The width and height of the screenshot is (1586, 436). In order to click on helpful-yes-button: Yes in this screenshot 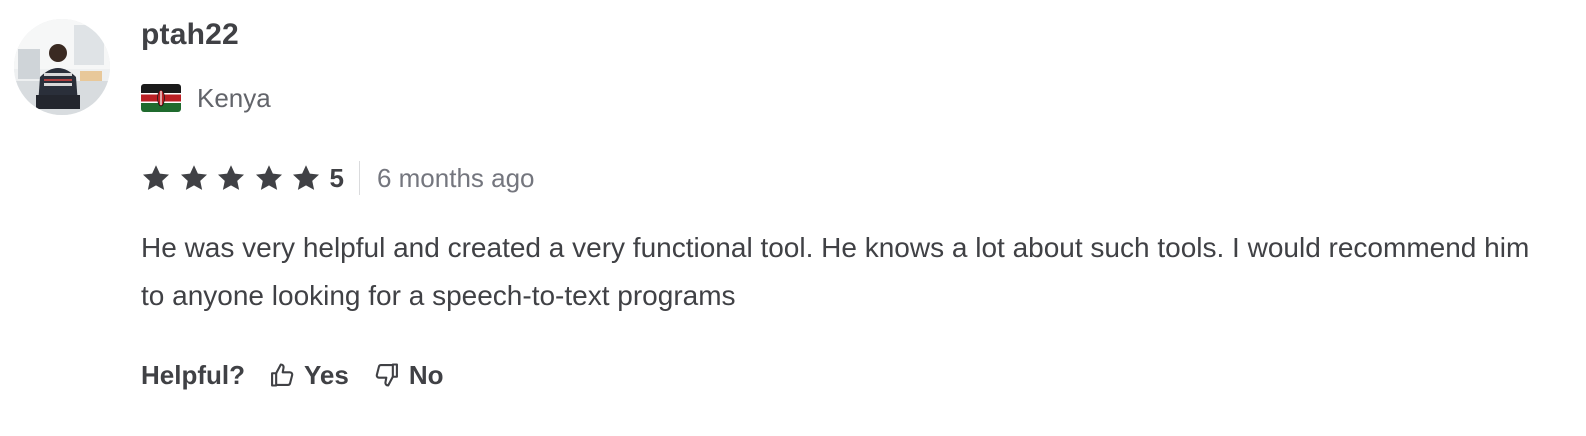, I will do `click(308, 375)`.